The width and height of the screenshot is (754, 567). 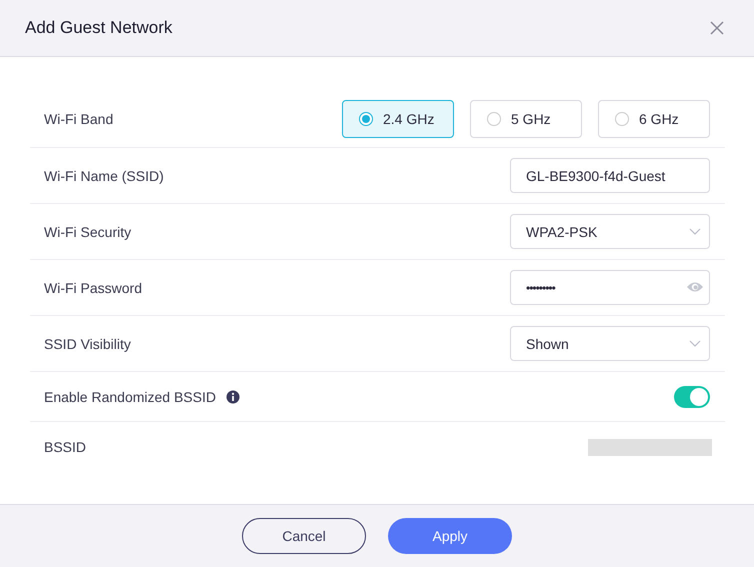 I want to click on dropdown: WPA2-PSK, so click(x=610, y=231).